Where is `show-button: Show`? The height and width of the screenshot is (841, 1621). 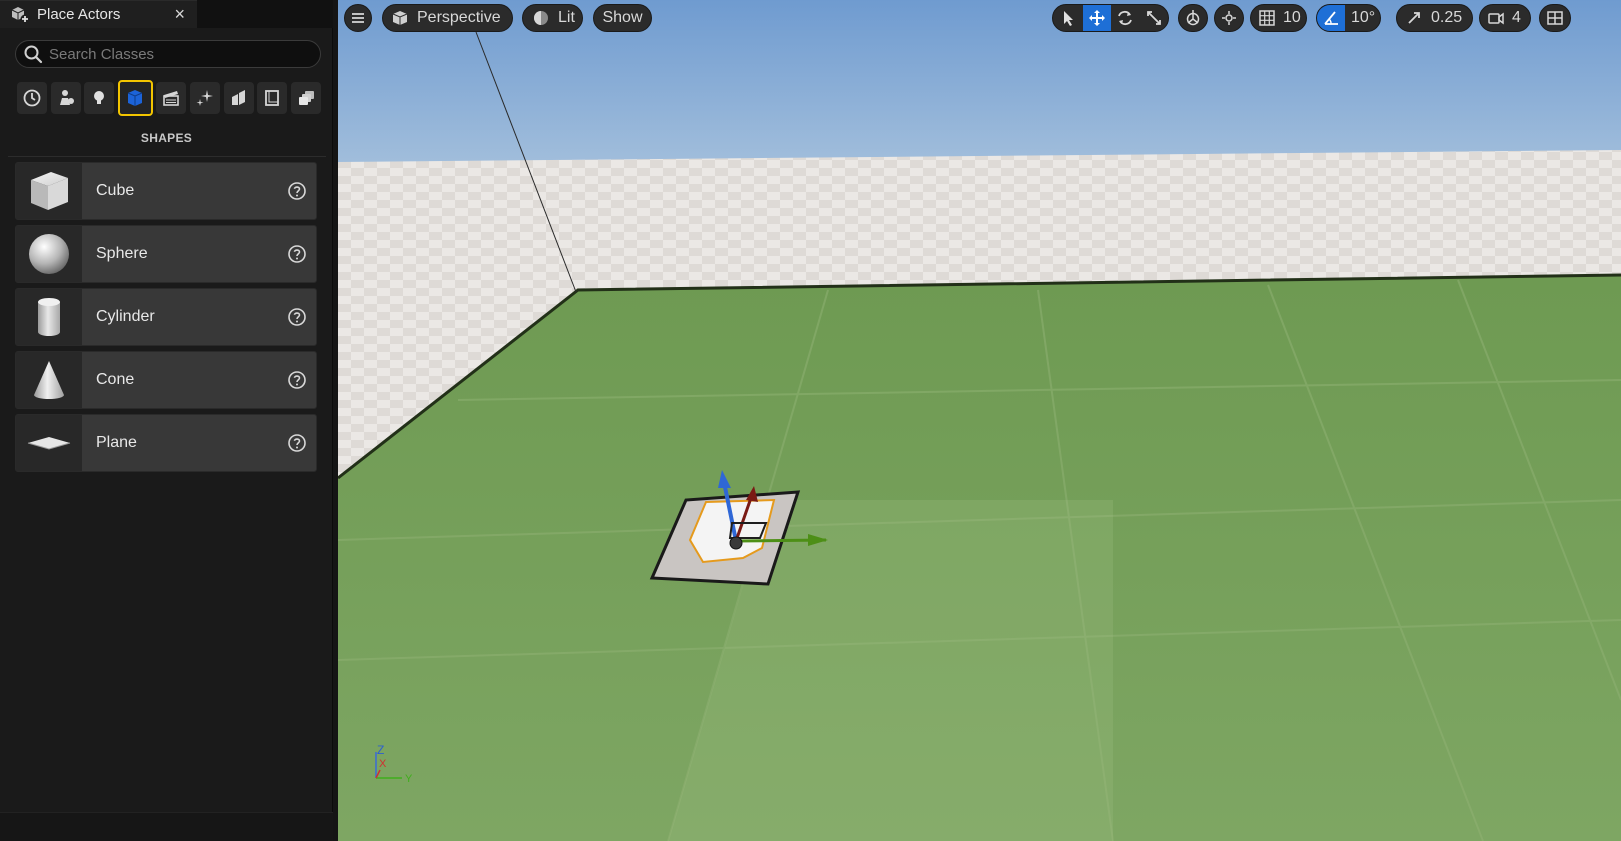
show-button: Show is located at coordinates (622, 18).